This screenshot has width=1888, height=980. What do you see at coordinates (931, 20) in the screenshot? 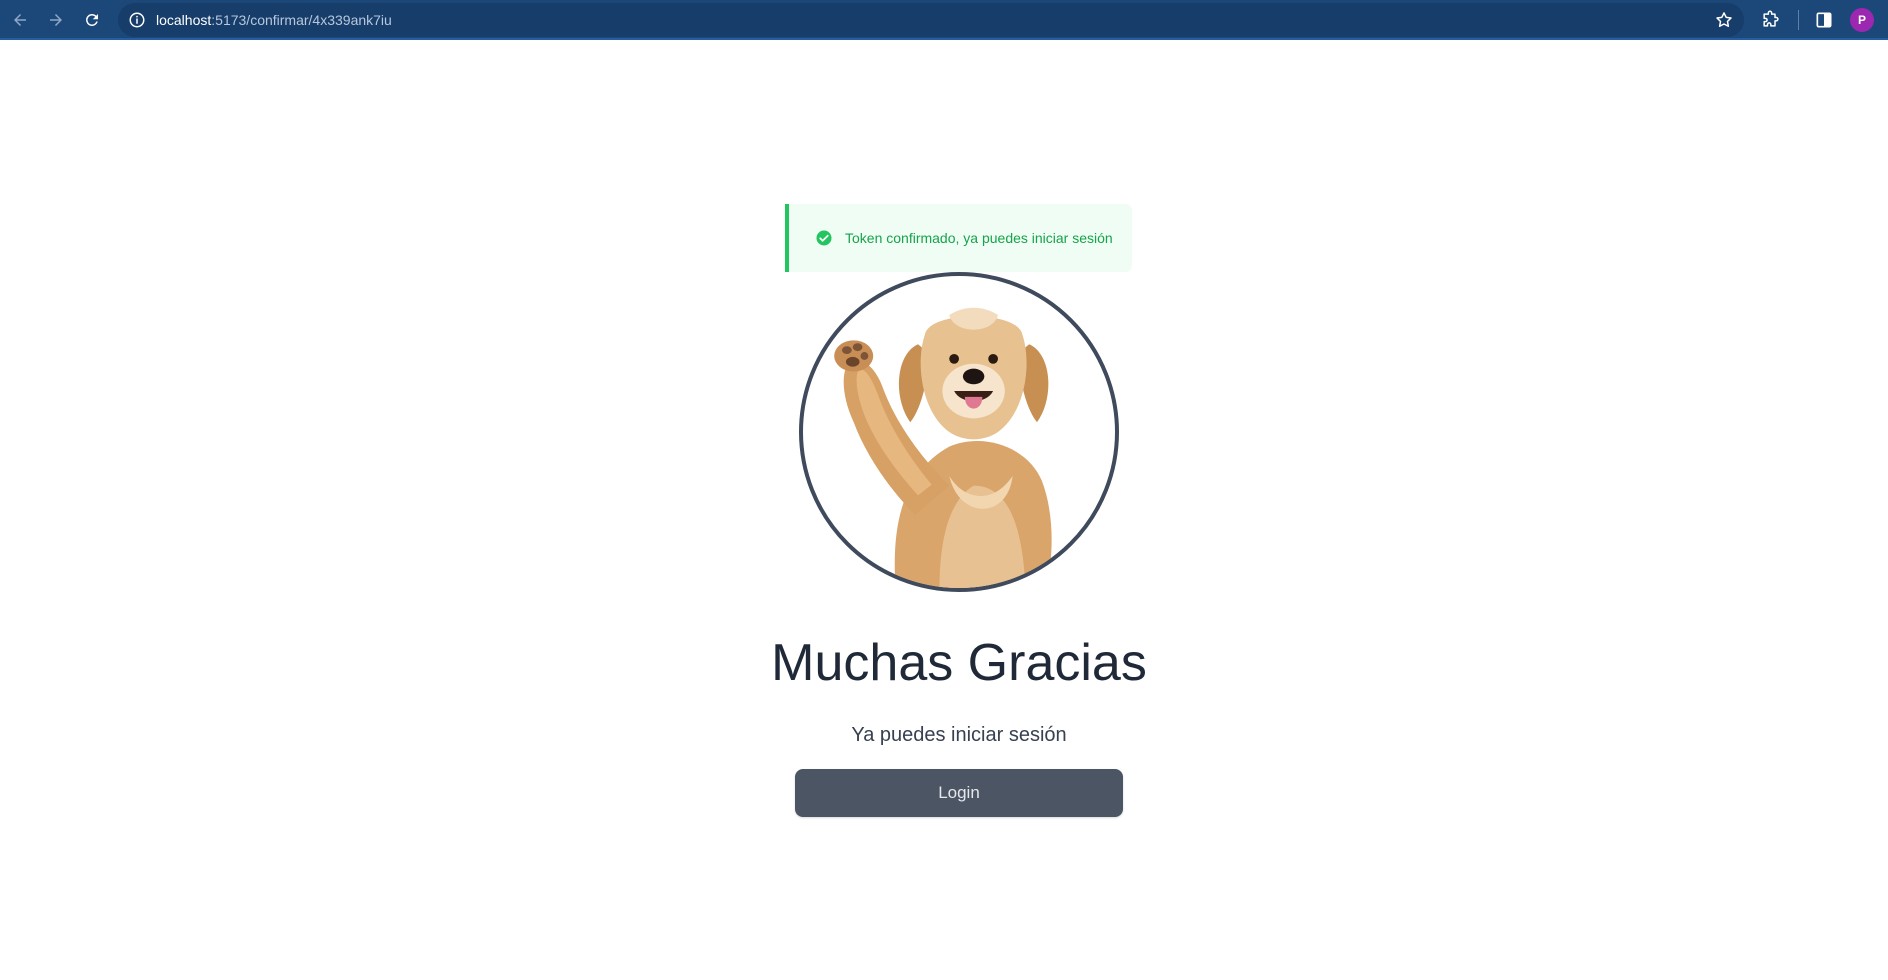
I see `address-bar: localhost:5173/confirmar/4x339ank7iu` at bounding box center [931, 20].